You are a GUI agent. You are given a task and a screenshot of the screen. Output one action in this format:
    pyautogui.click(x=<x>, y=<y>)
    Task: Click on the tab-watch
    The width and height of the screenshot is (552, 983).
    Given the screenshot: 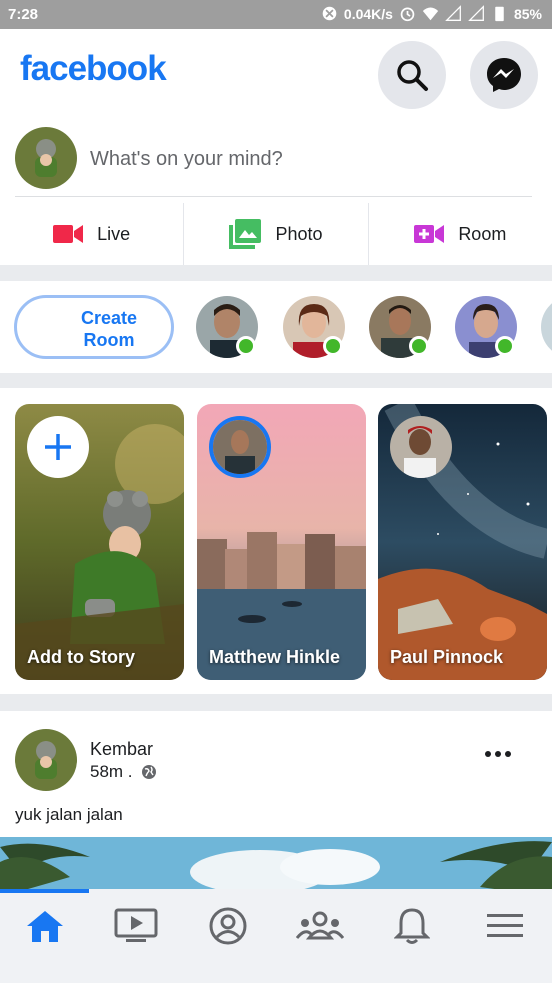 What is the action you would take?
    pyautogui.click(x=136, y=926)
    